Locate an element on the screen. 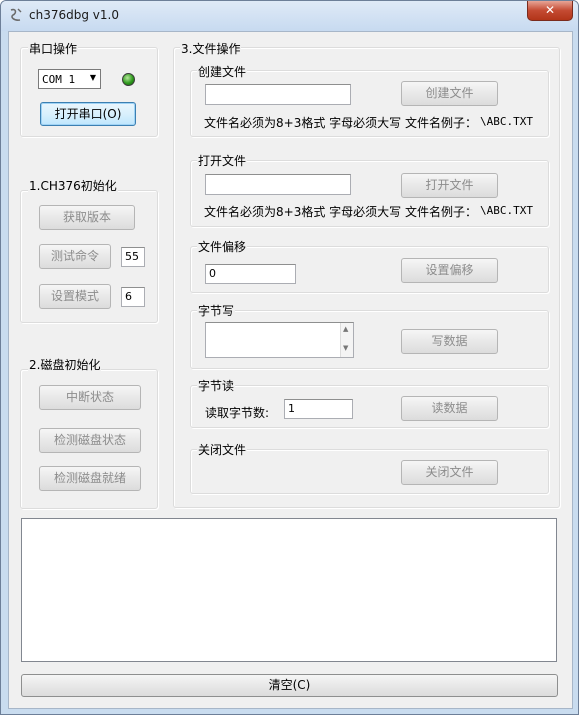 This screenshot has height=715, width=579. close-icon: ✕ is located at coordinates (550, 10).